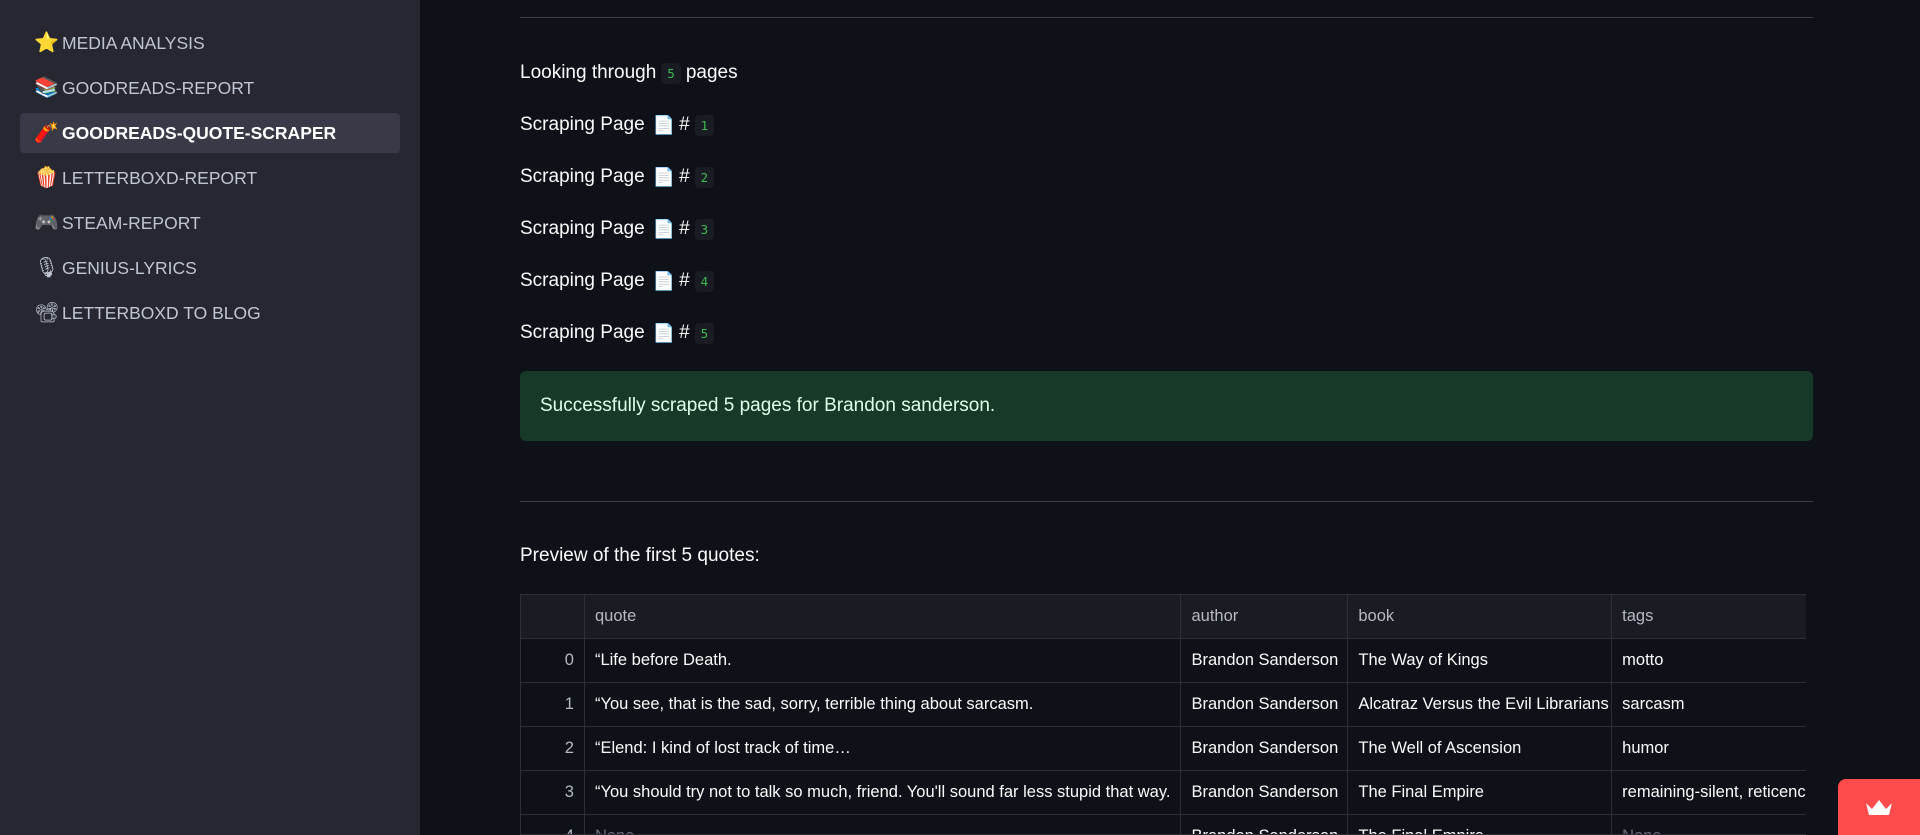 Image resolution: width=1920 pixels, height=835 pixels. Describe the element at coordinates (553, 792) in the screenshot. I see `row-index: 3` at that location.